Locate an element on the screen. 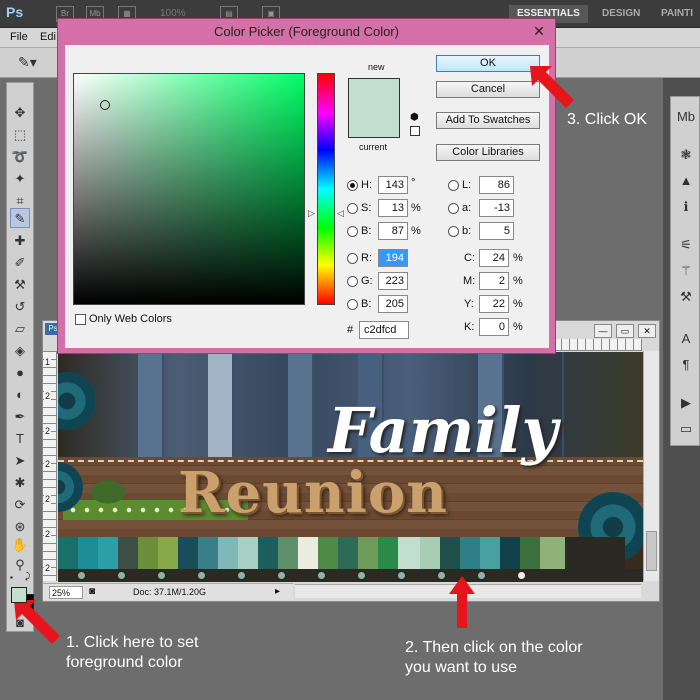 This screenshot has width=700, height=700. step-3-note: 3. Click OK is located at coordinates (607, 119).